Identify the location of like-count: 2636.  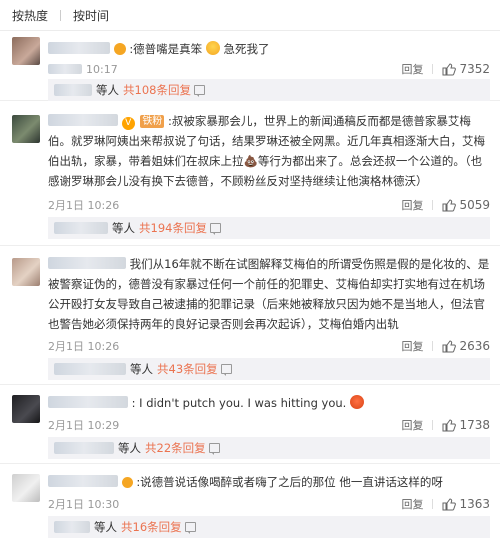
(474, 346).